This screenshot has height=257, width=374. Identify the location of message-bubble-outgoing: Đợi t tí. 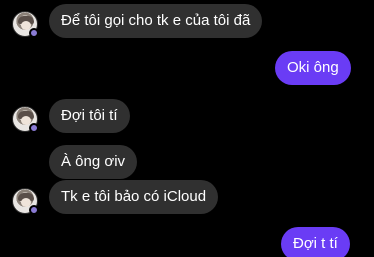
(315, 242).